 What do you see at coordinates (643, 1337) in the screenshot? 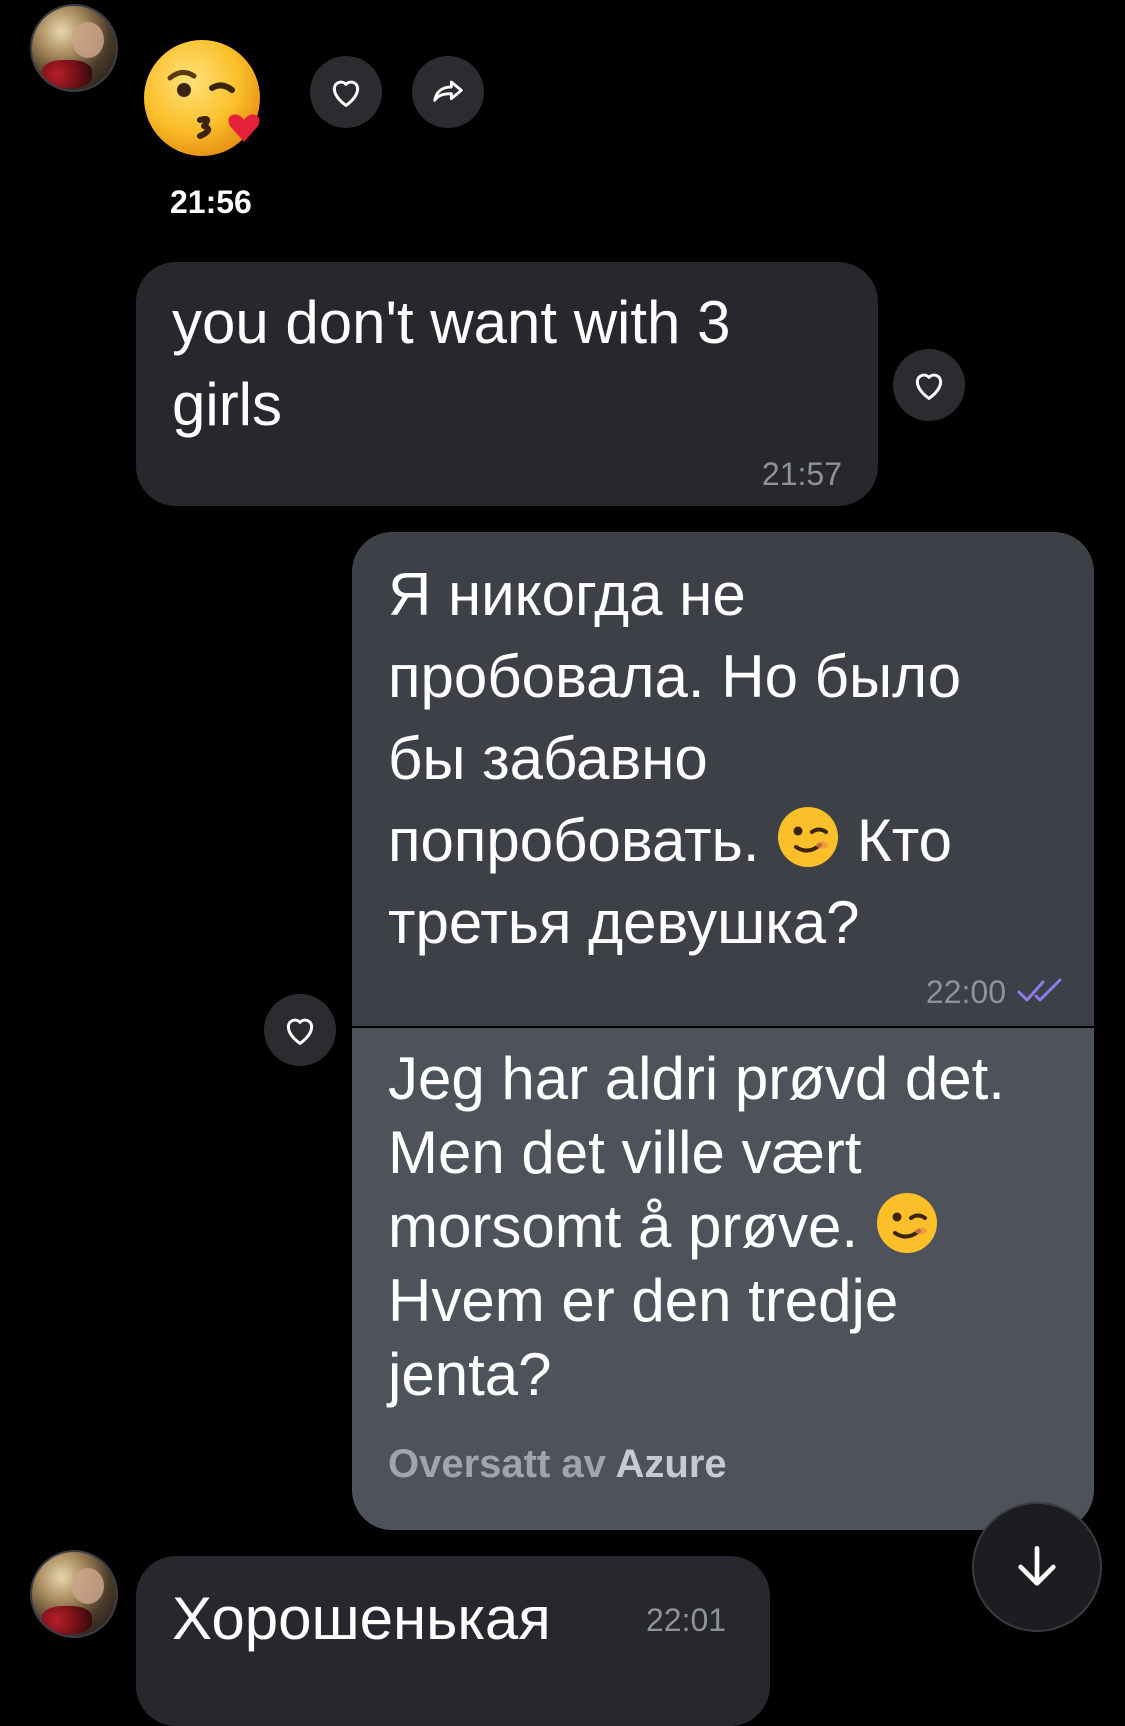
I see `translated-text-part: Hvem er den tredje jenta?` at bounding box center [643, 1337].